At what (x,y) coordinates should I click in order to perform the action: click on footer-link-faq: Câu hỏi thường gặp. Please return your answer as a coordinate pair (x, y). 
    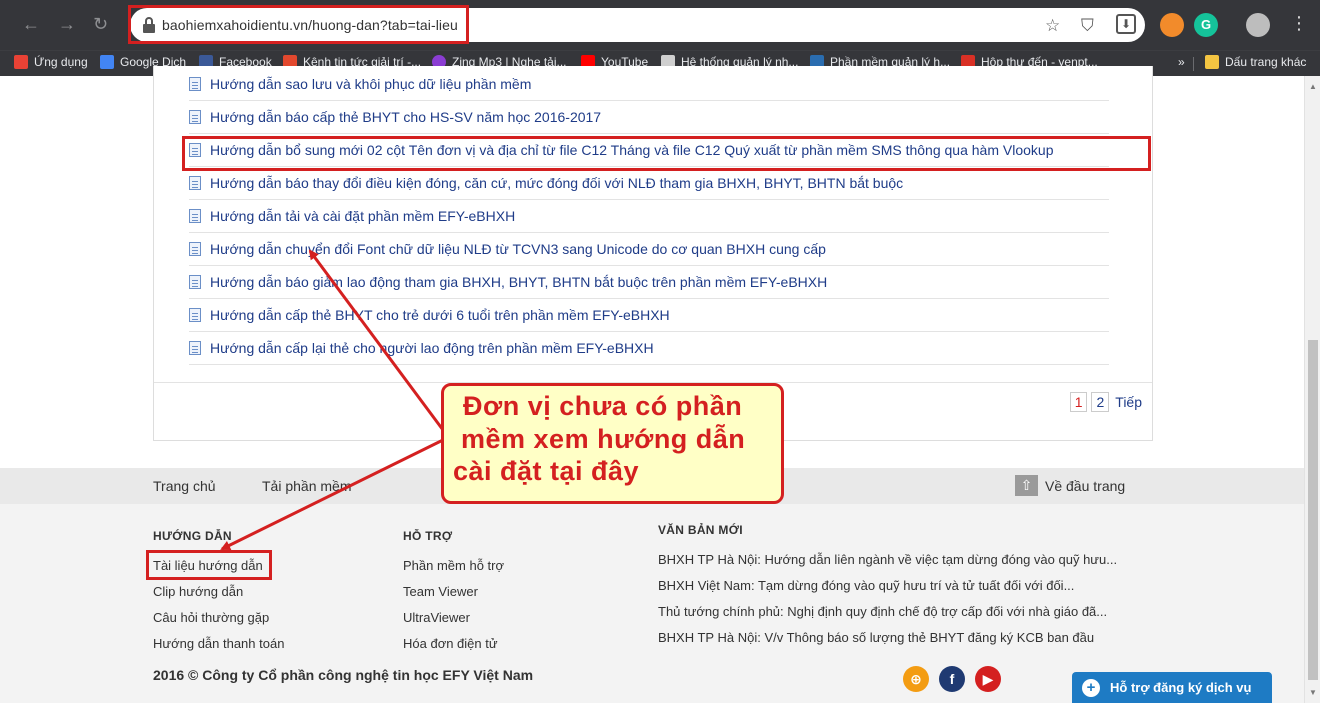
    Looking at the image, I should click on (211, 617).